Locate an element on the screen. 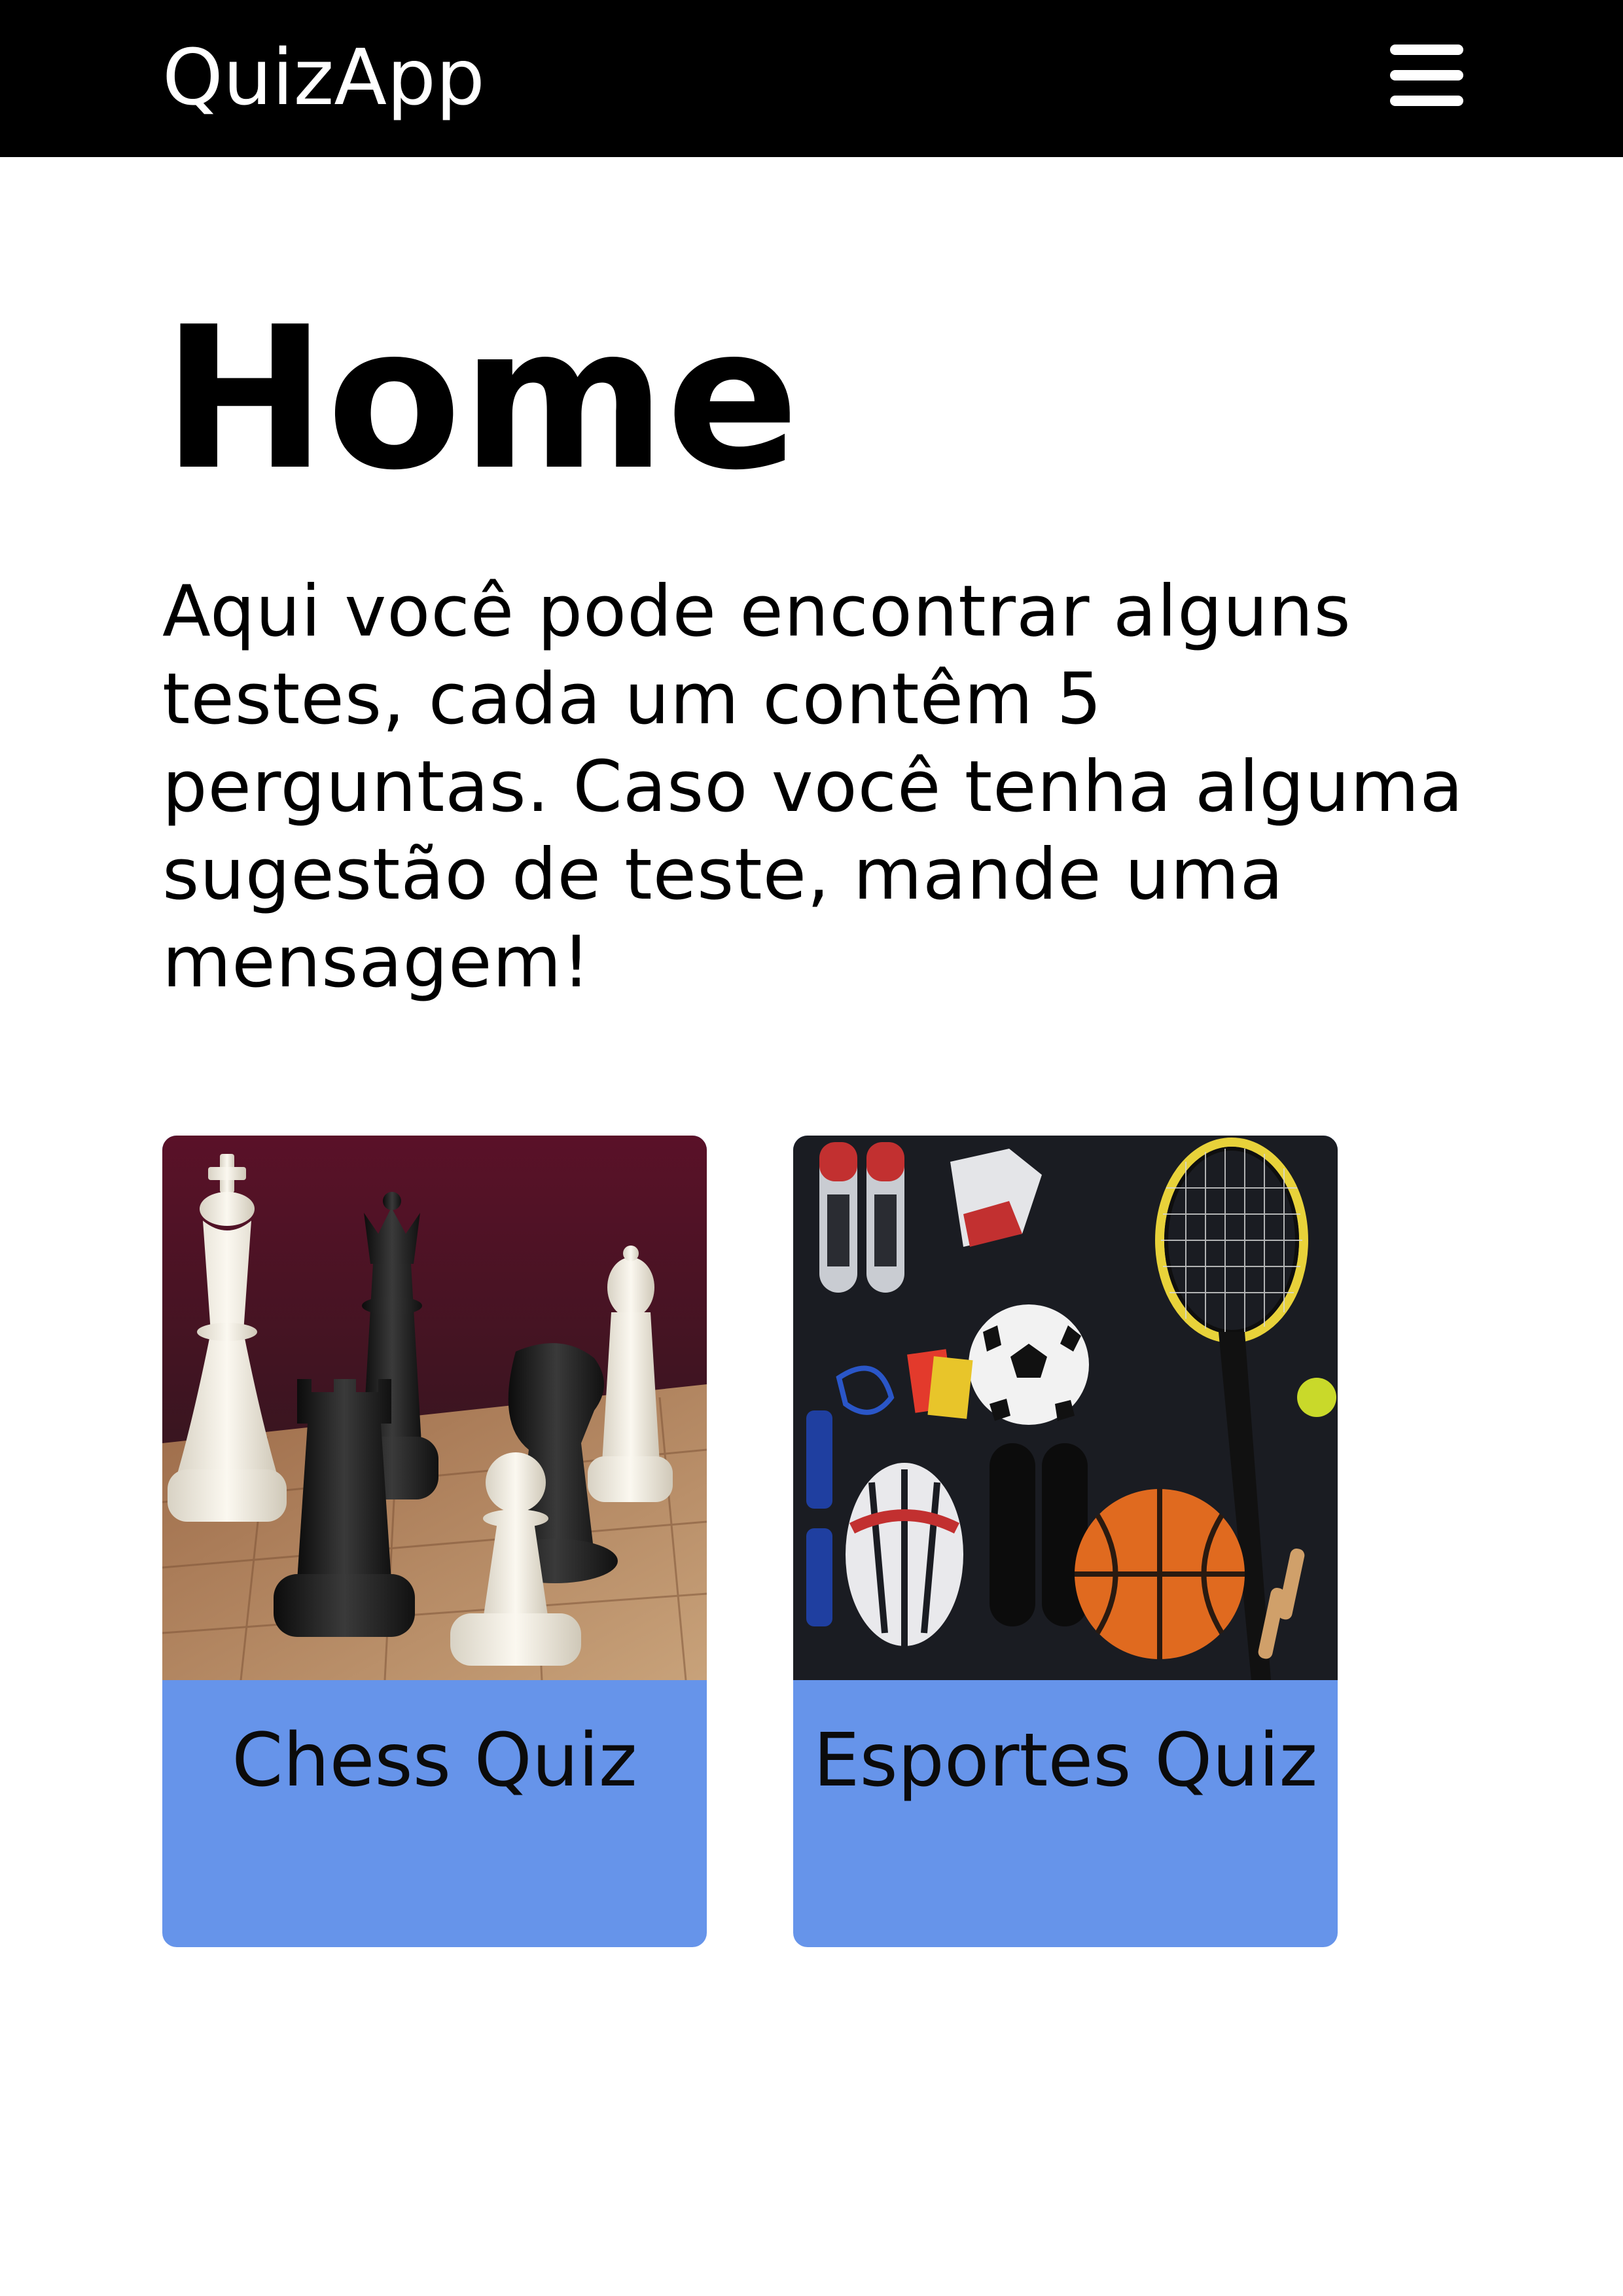  sports-quiz-label: Esportes Quiz is located at coordinates (1065, 1760).